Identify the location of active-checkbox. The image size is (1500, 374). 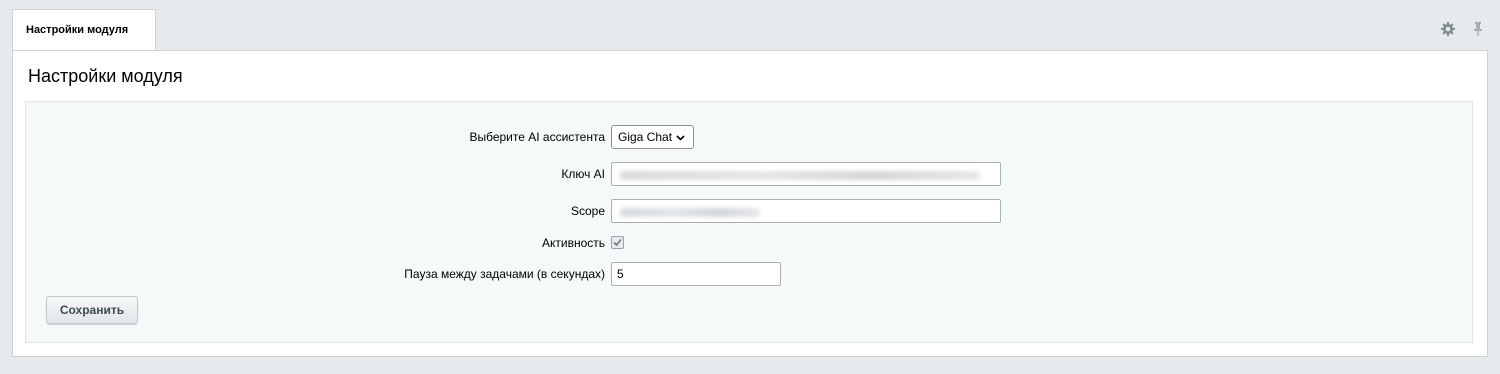
(617, 242).